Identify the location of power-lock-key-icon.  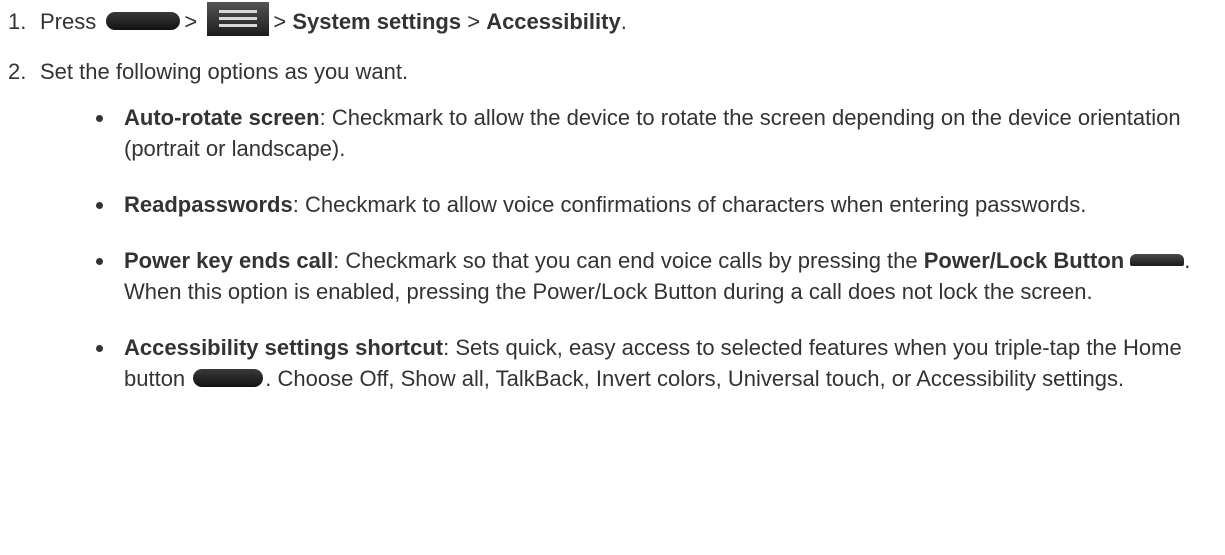
(1157, 260).